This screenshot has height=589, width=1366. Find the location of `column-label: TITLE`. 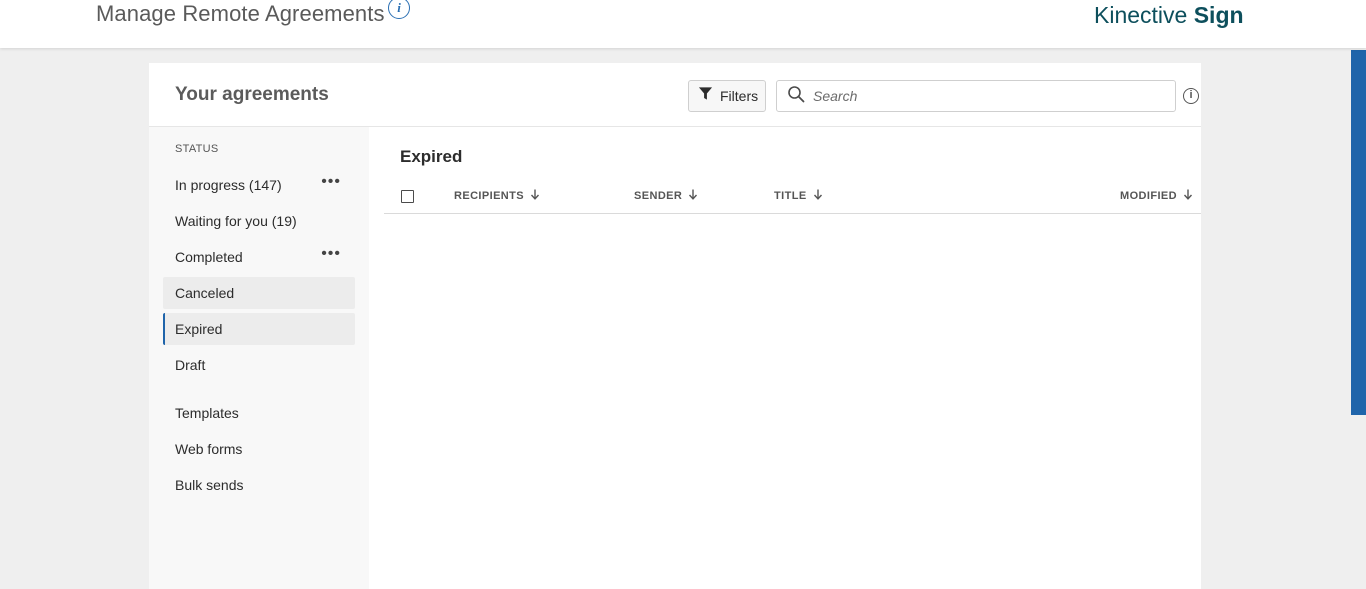

column-label: TITLE is located at coordinates (790, 196).